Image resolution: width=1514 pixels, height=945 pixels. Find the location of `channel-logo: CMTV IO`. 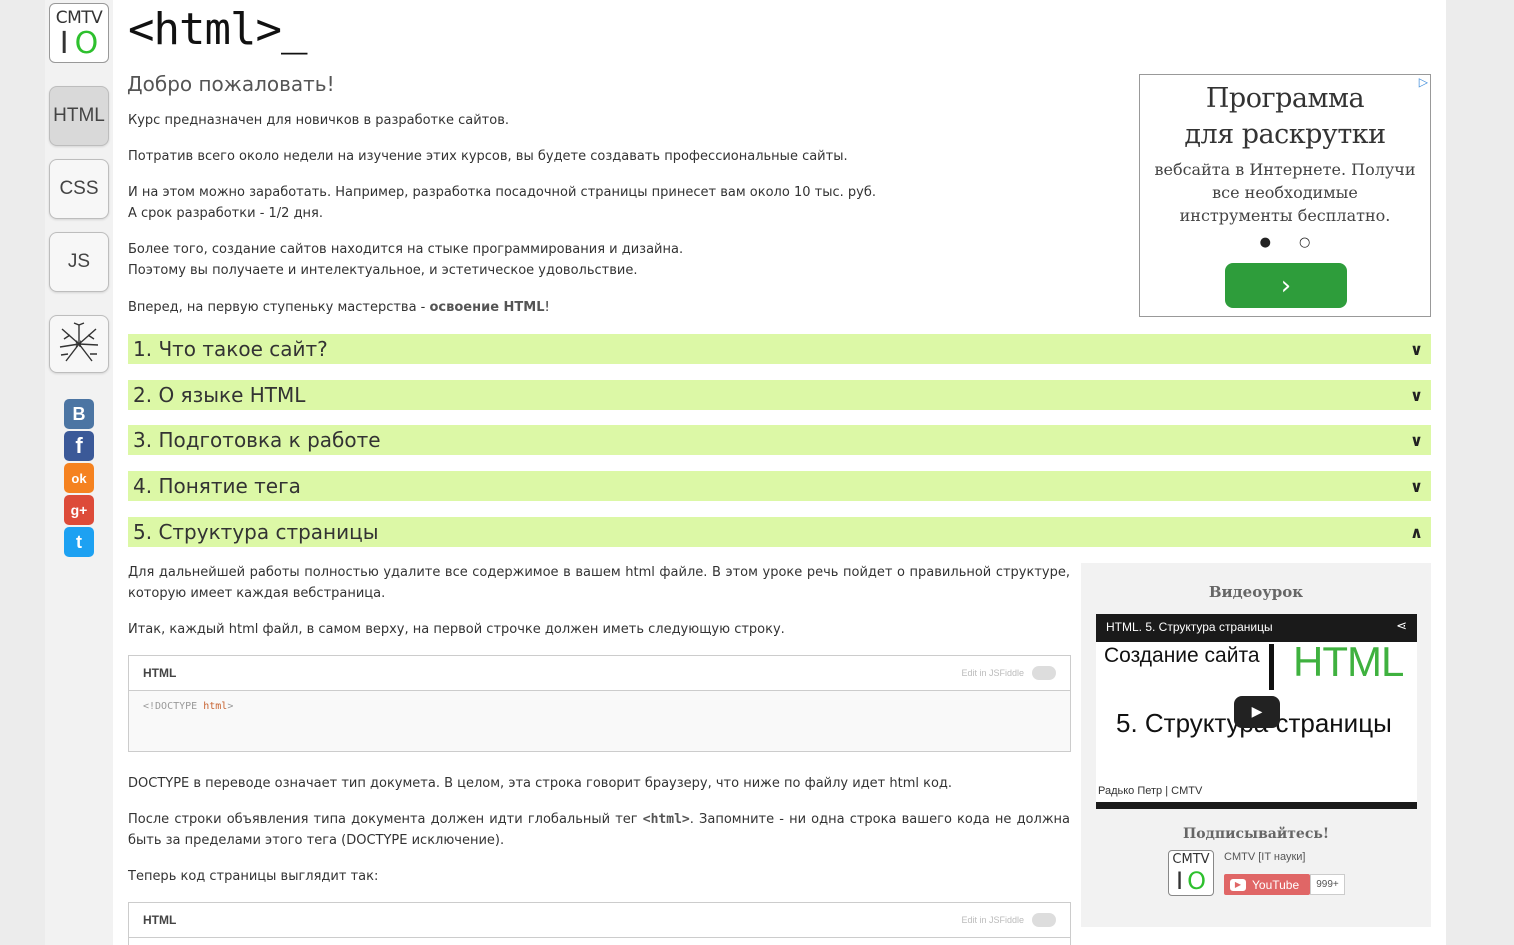

channel-logo: CMTV IO is located at coordinates (1191, 873).